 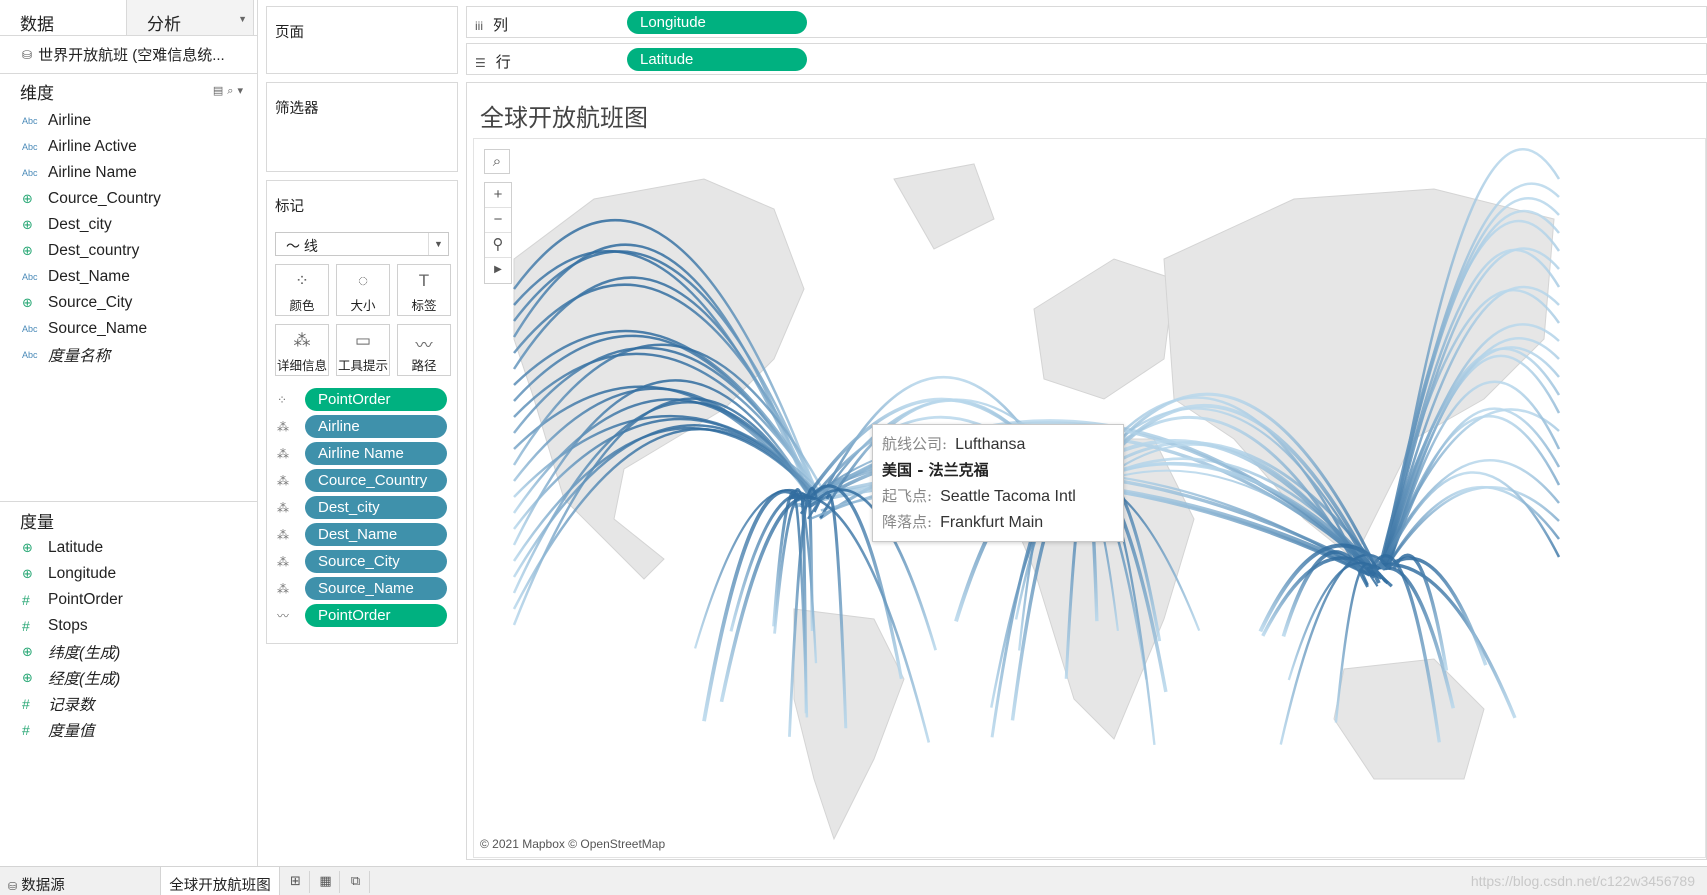 I want to click on field-item: # PointOrder, so click(x=128, y=600).